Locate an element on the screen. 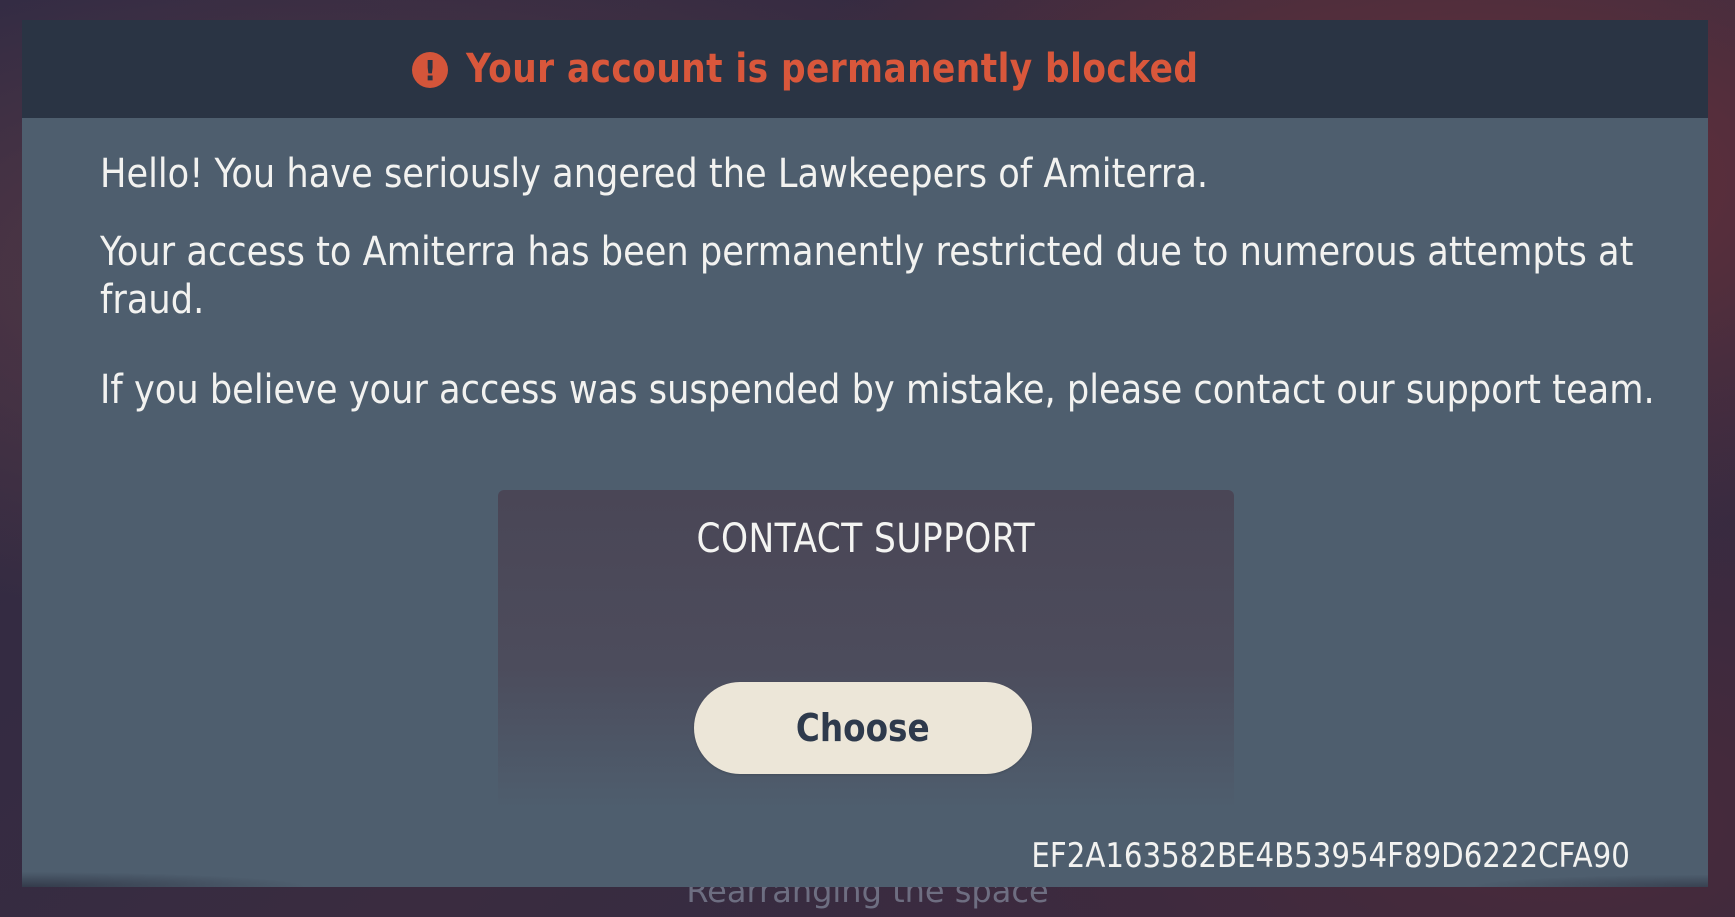 The width and height of the screenshot is (1735, 917). dialog-header: ! Your account is permanently blocked is located at coordinates (865, 69).